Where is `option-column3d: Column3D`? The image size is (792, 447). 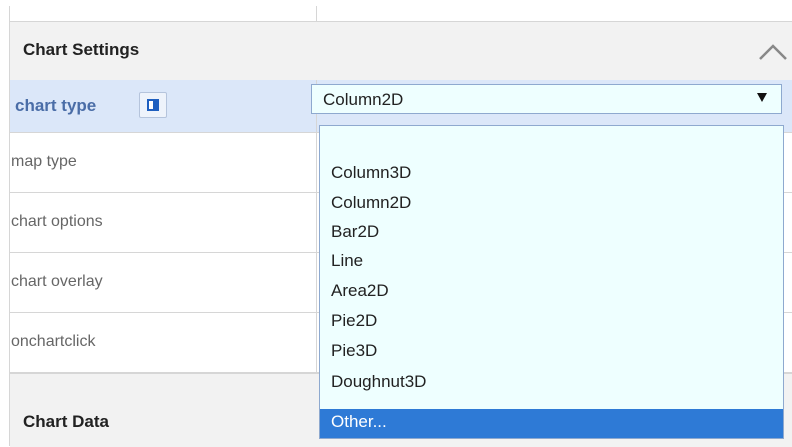
option-column3d: Column3D is located at coordinates (551, 174).